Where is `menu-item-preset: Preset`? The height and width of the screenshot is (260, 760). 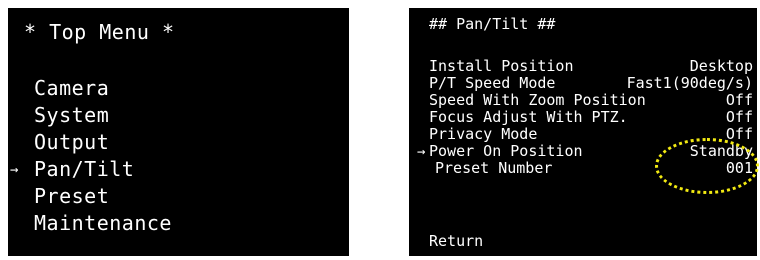
menu-item-preset: Preset is located at coordinates (71, 196).